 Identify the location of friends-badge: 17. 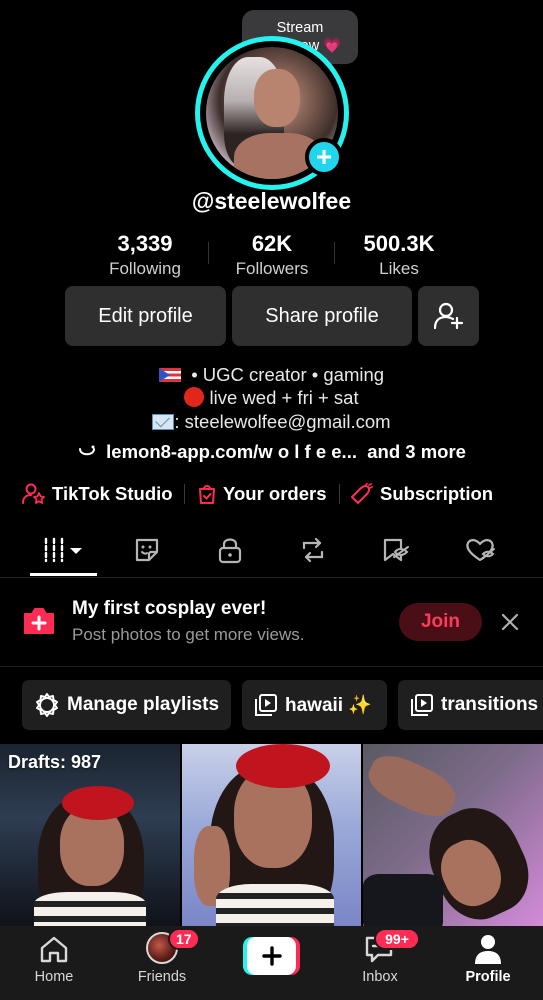
(184, 939).